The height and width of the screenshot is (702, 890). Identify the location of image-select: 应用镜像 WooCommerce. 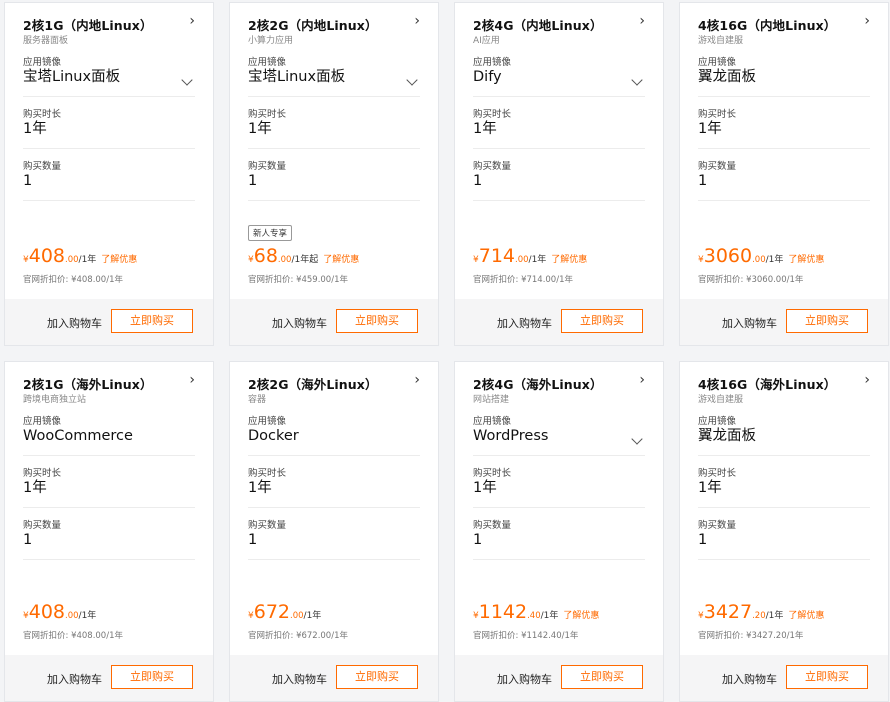
(109, 430).